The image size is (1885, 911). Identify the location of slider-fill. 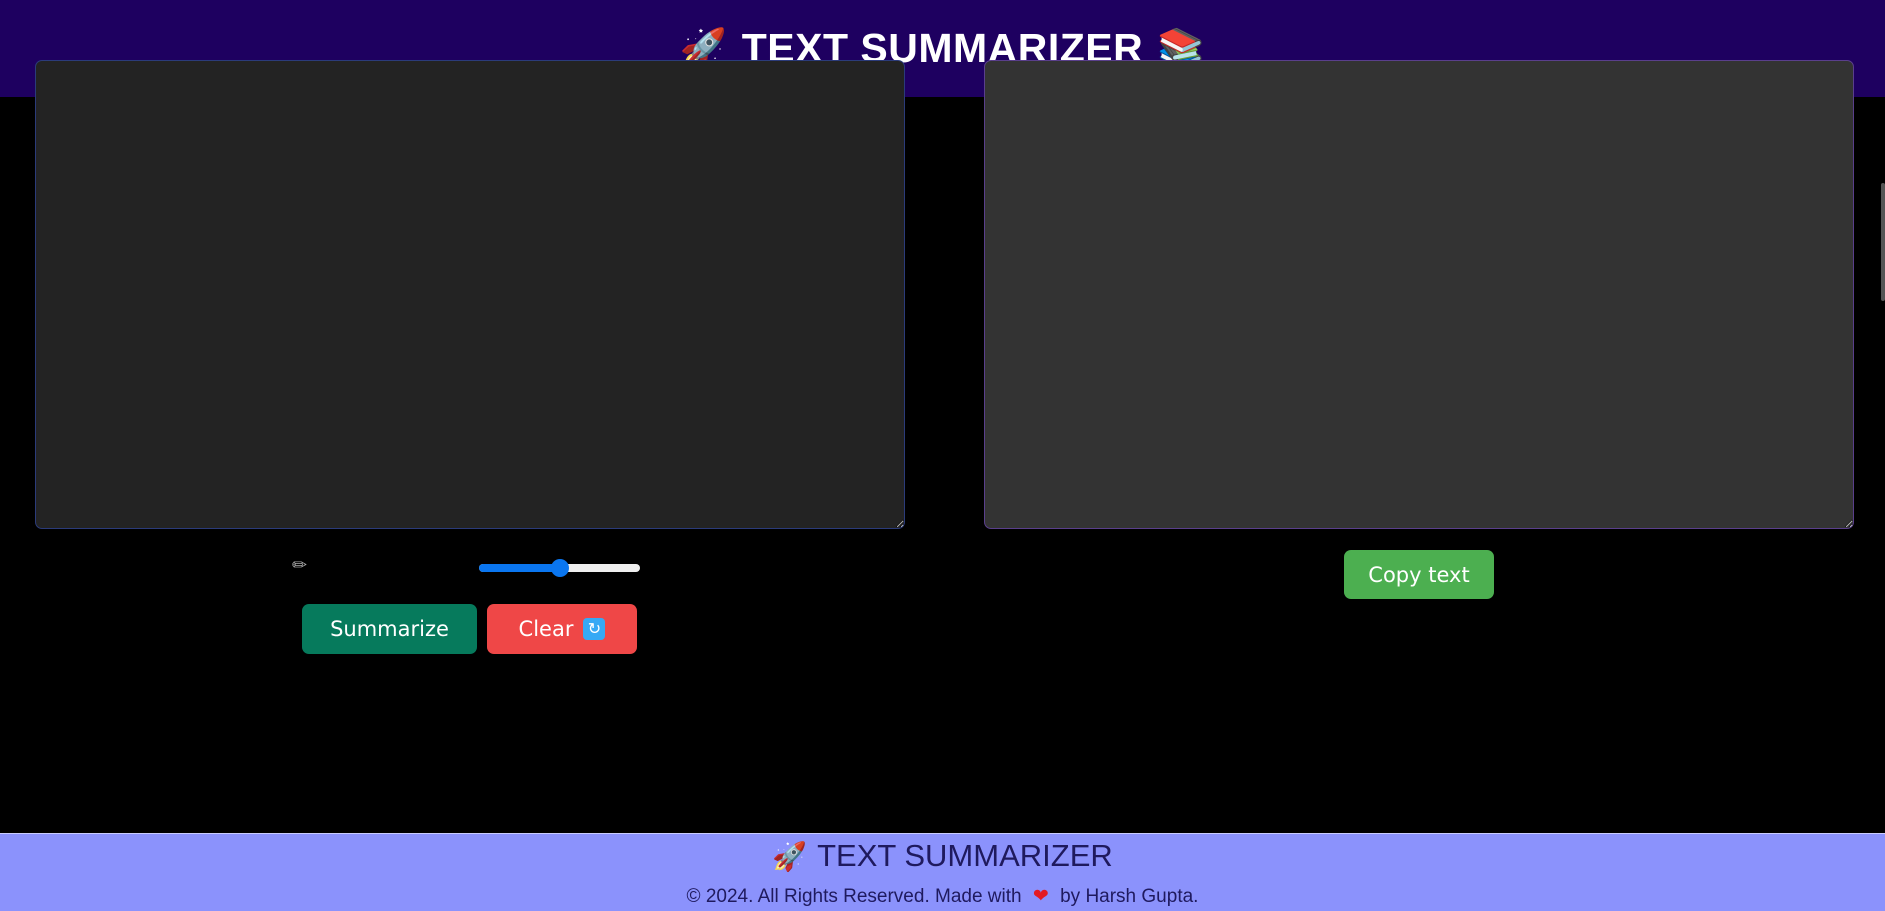
(519, 568).